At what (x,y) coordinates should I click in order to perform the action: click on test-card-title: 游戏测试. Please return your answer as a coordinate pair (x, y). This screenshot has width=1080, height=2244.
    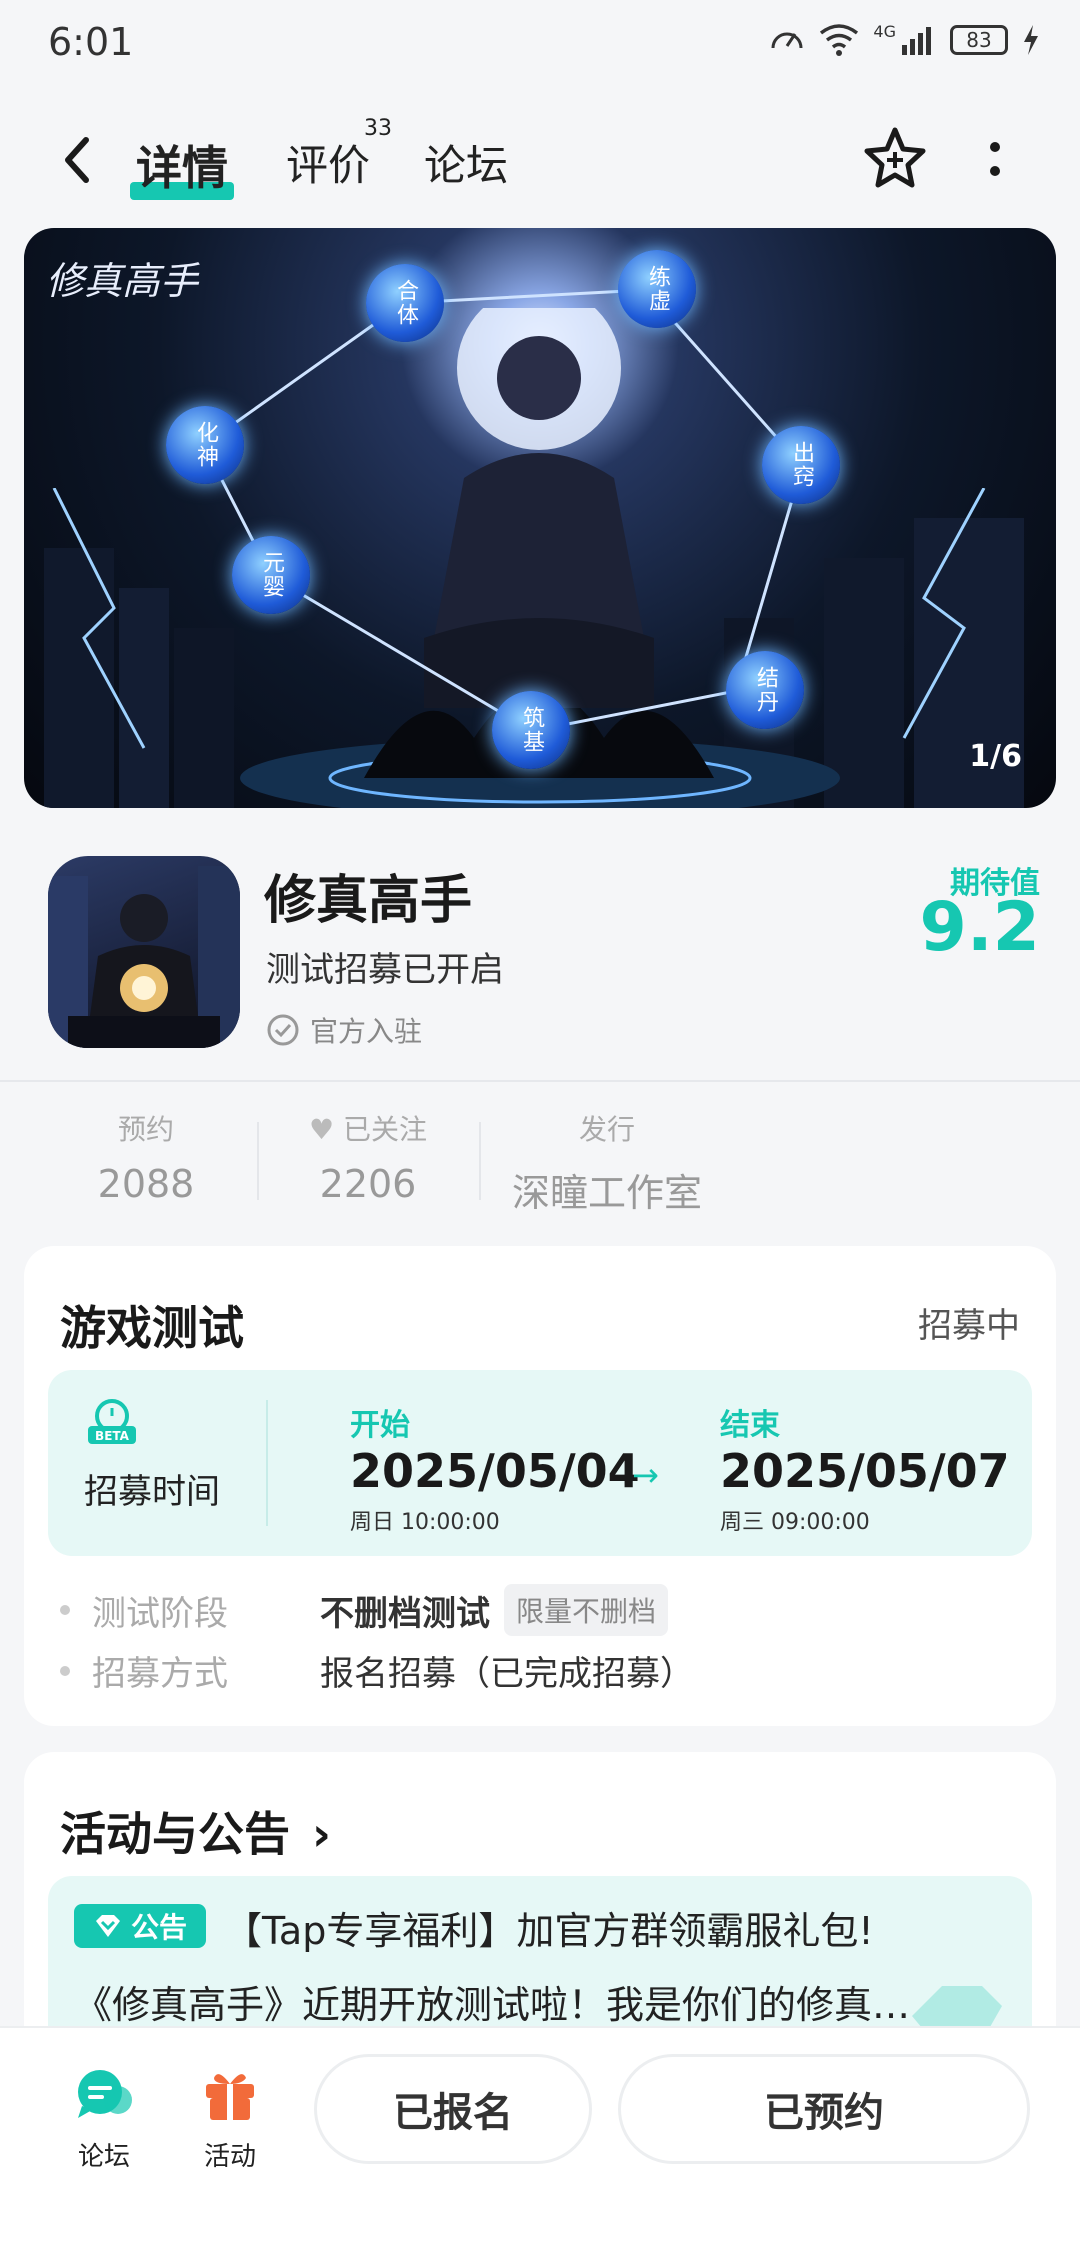
    Looking at the image, I should click on (152, 1328).